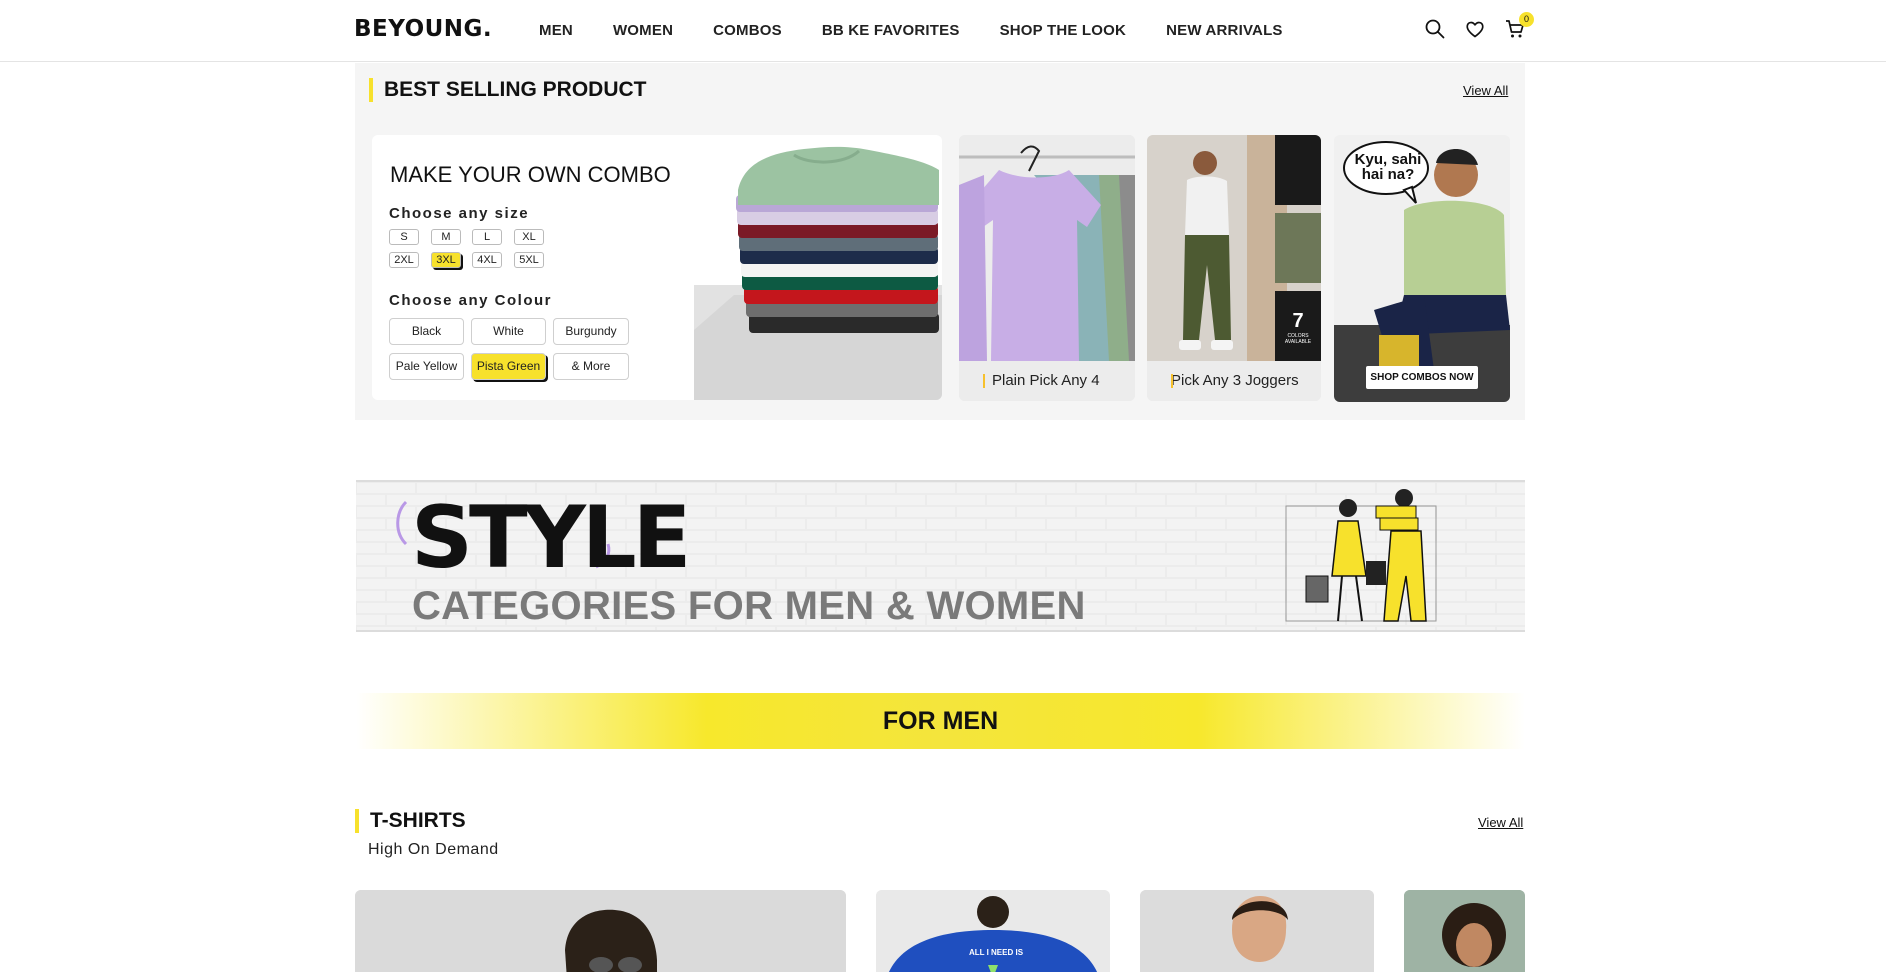  What do you see at coordinates (556, 30) in the screenshot?
I see `nav-item-men: MEN` at bounding box center [556, 30].